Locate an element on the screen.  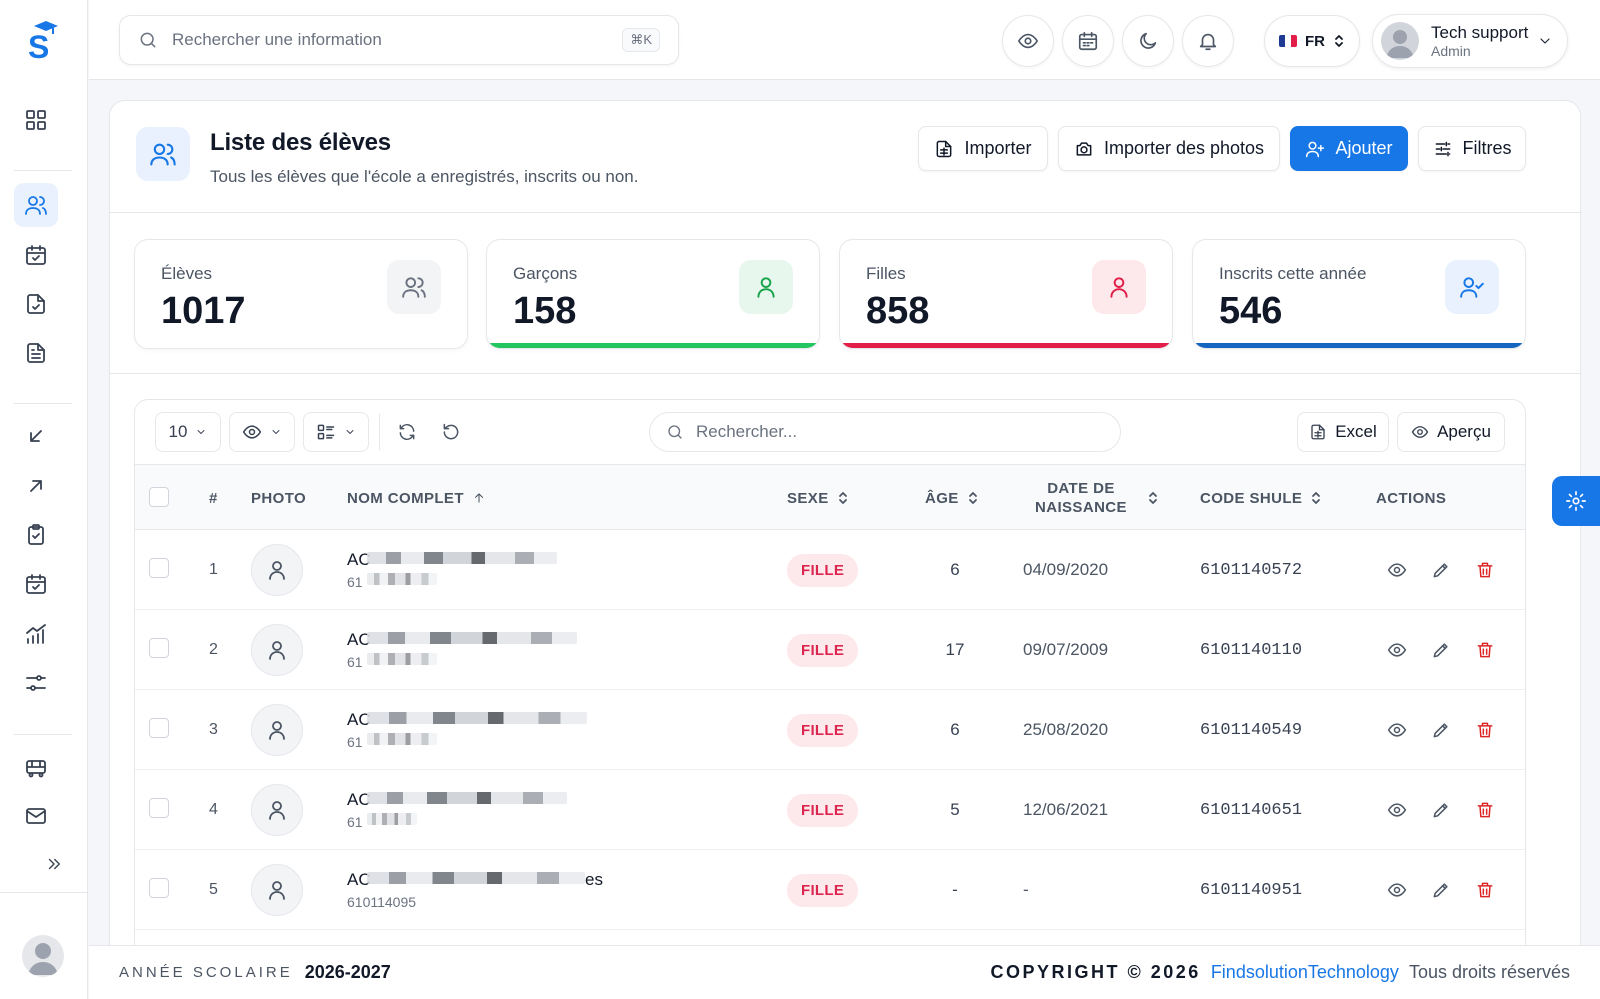
clipboard-check-icon is located at coordinates (36, 534).